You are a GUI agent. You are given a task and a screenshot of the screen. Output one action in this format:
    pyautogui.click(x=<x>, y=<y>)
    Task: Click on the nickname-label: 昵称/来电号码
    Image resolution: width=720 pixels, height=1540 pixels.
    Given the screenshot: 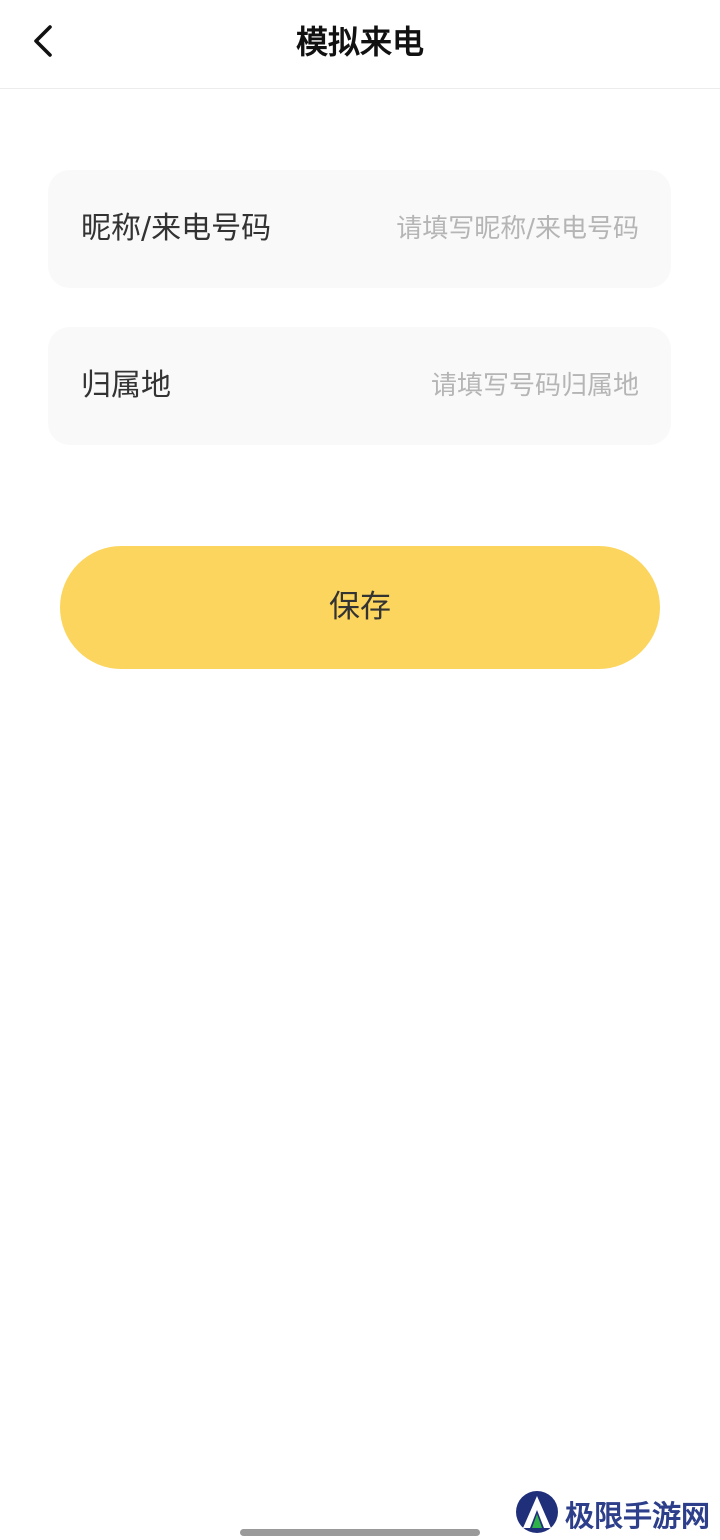 What is the action you would take?
    pyautogui.click(x=176, y=228)
    